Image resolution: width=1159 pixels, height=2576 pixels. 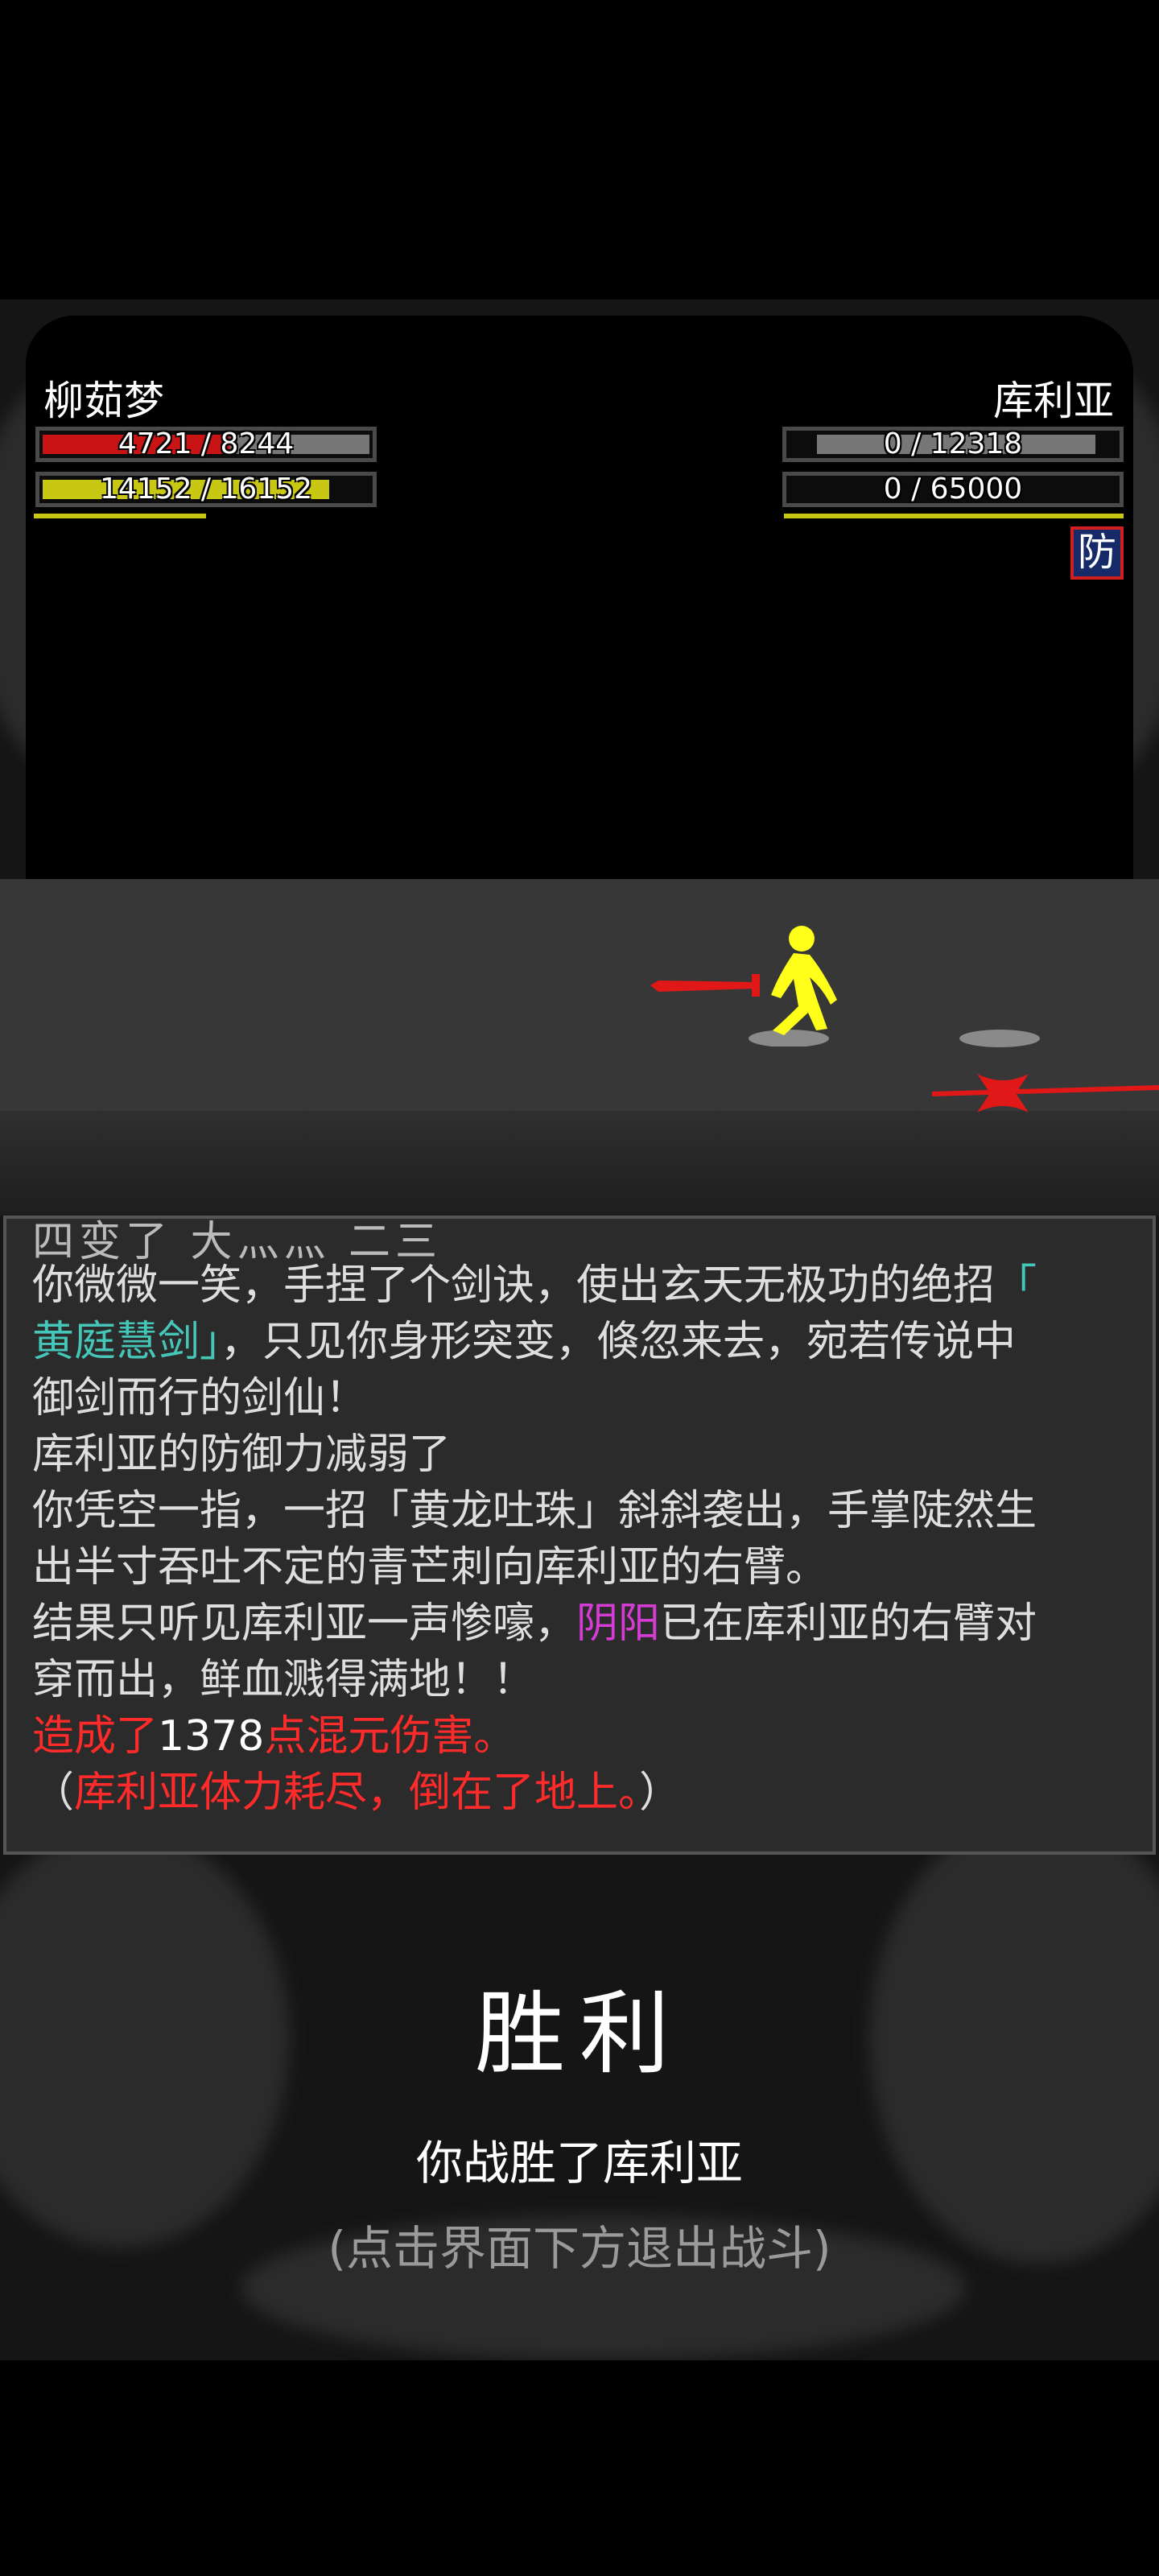 I want to click on enemy-name: 库利亚, so click(x=1053, y=401).